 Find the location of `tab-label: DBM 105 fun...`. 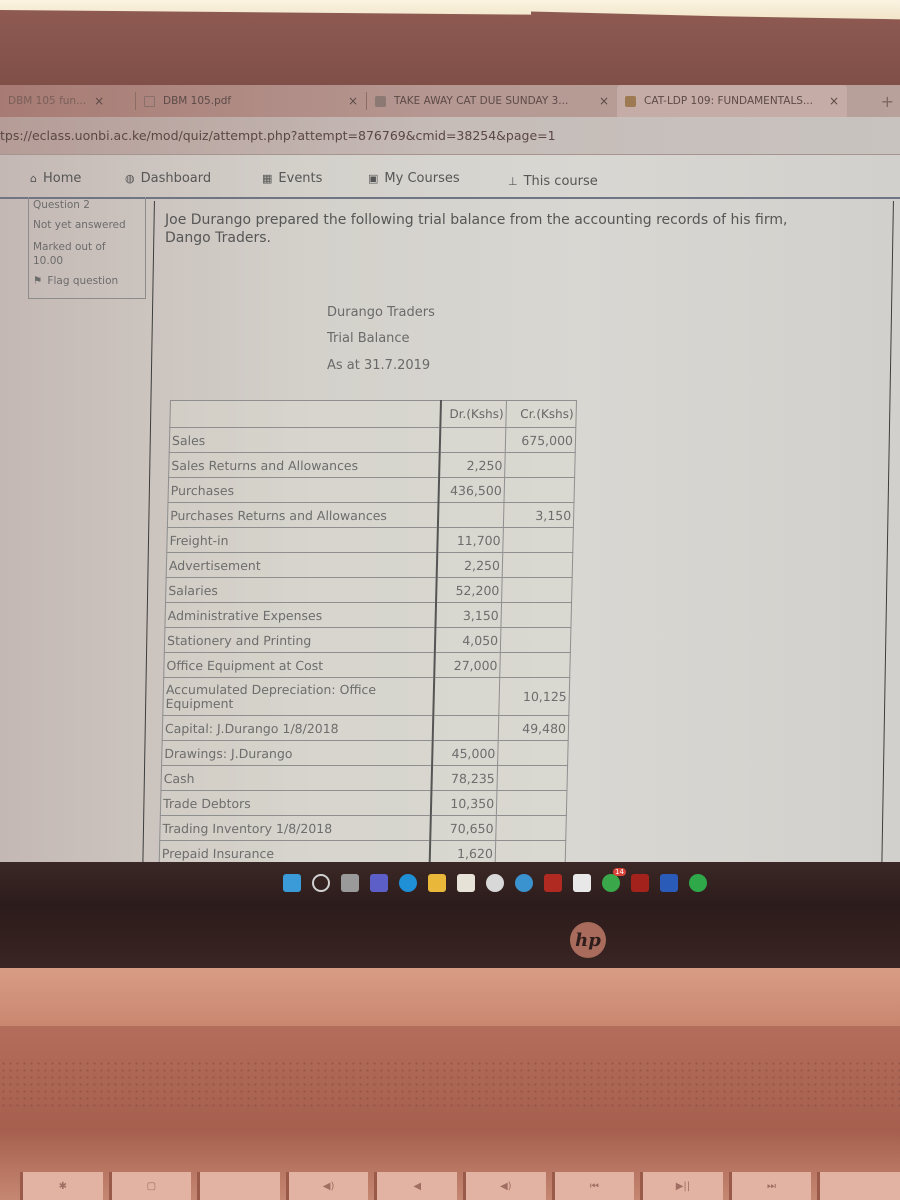

tab-label: DBM 105 fun... is located at coordinates (47, 101).